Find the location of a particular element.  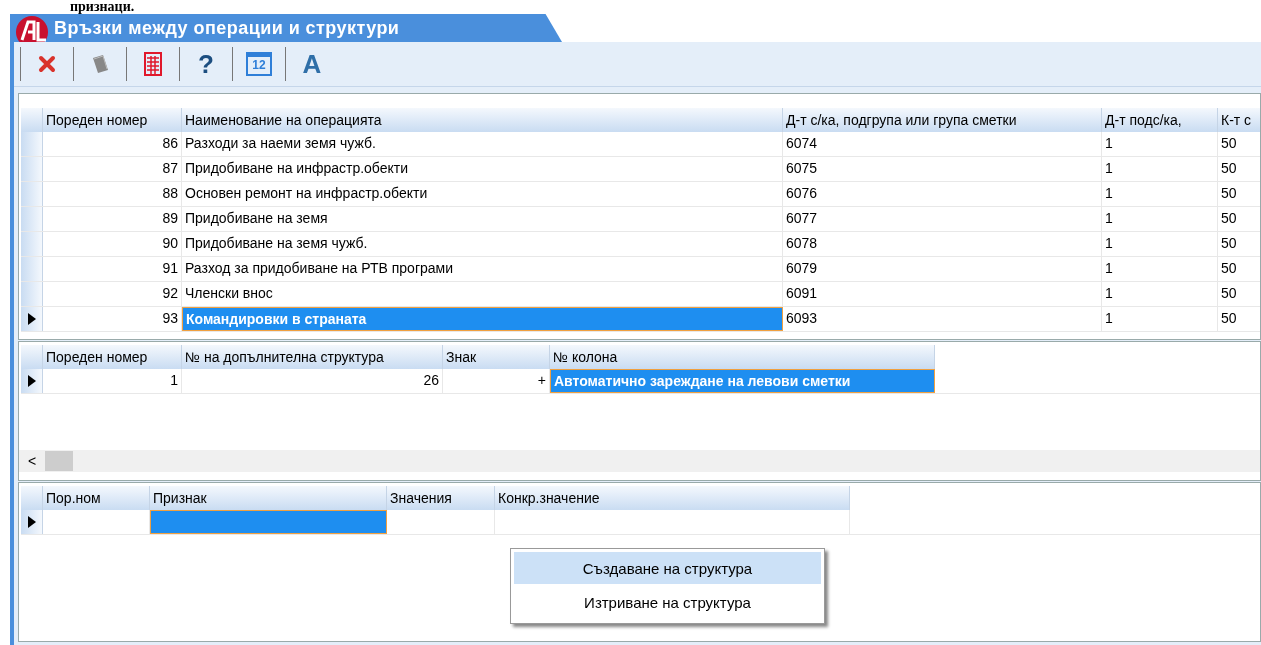

table-cell: 6075 is located at coordinates (942, 169).